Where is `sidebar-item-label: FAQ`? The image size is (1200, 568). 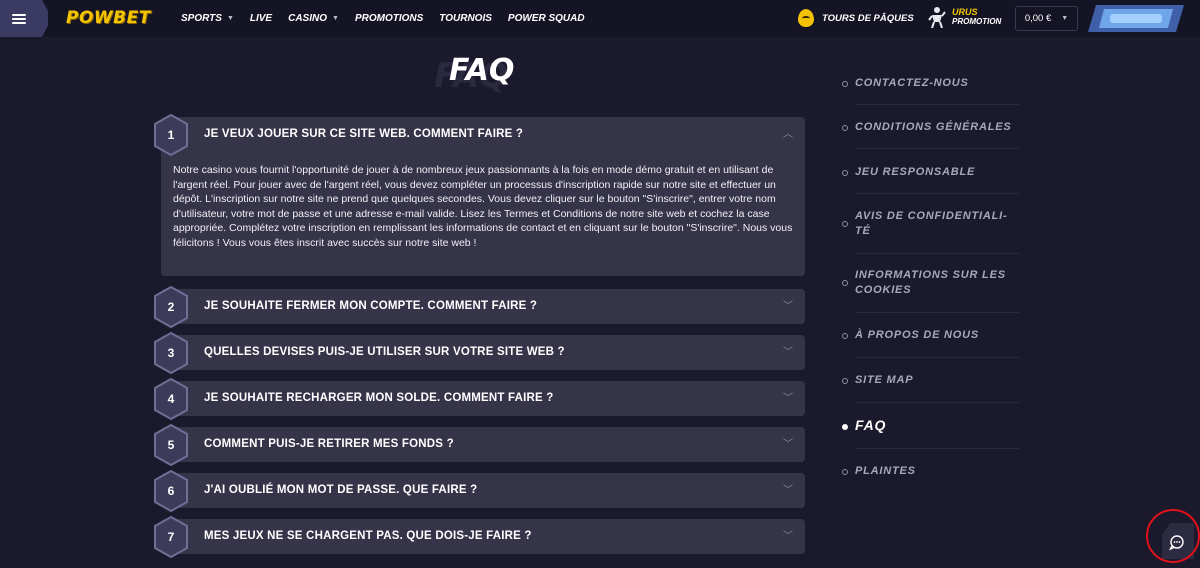 sidebar-item-label: FAQ is located at coordinates (871, 425).